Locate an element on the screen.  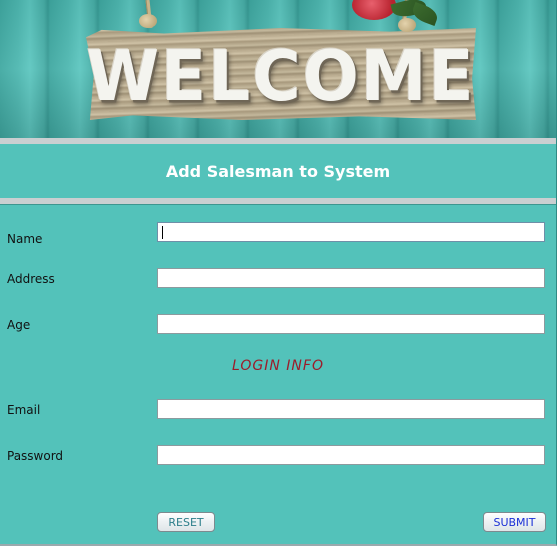
name-label: Name is located at coordinates (25, 239).